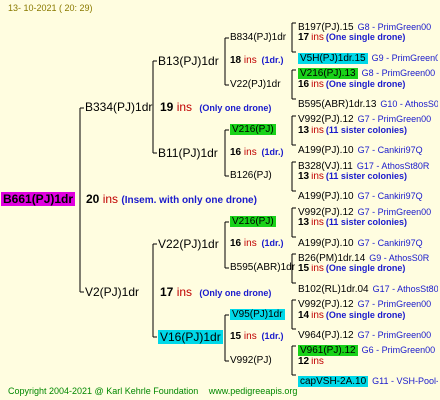 The image size is (440, 400). What do you see at coordinates (304, 130) in the screenshot?
I see `gen5-insem-number: 13` at bounding box center [304, 130].